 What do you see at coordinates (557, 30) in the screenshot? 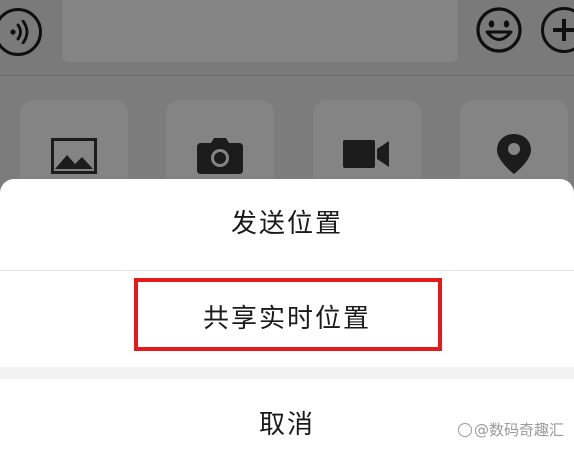
I see `plus-icon` at bounding box center [557, 30].